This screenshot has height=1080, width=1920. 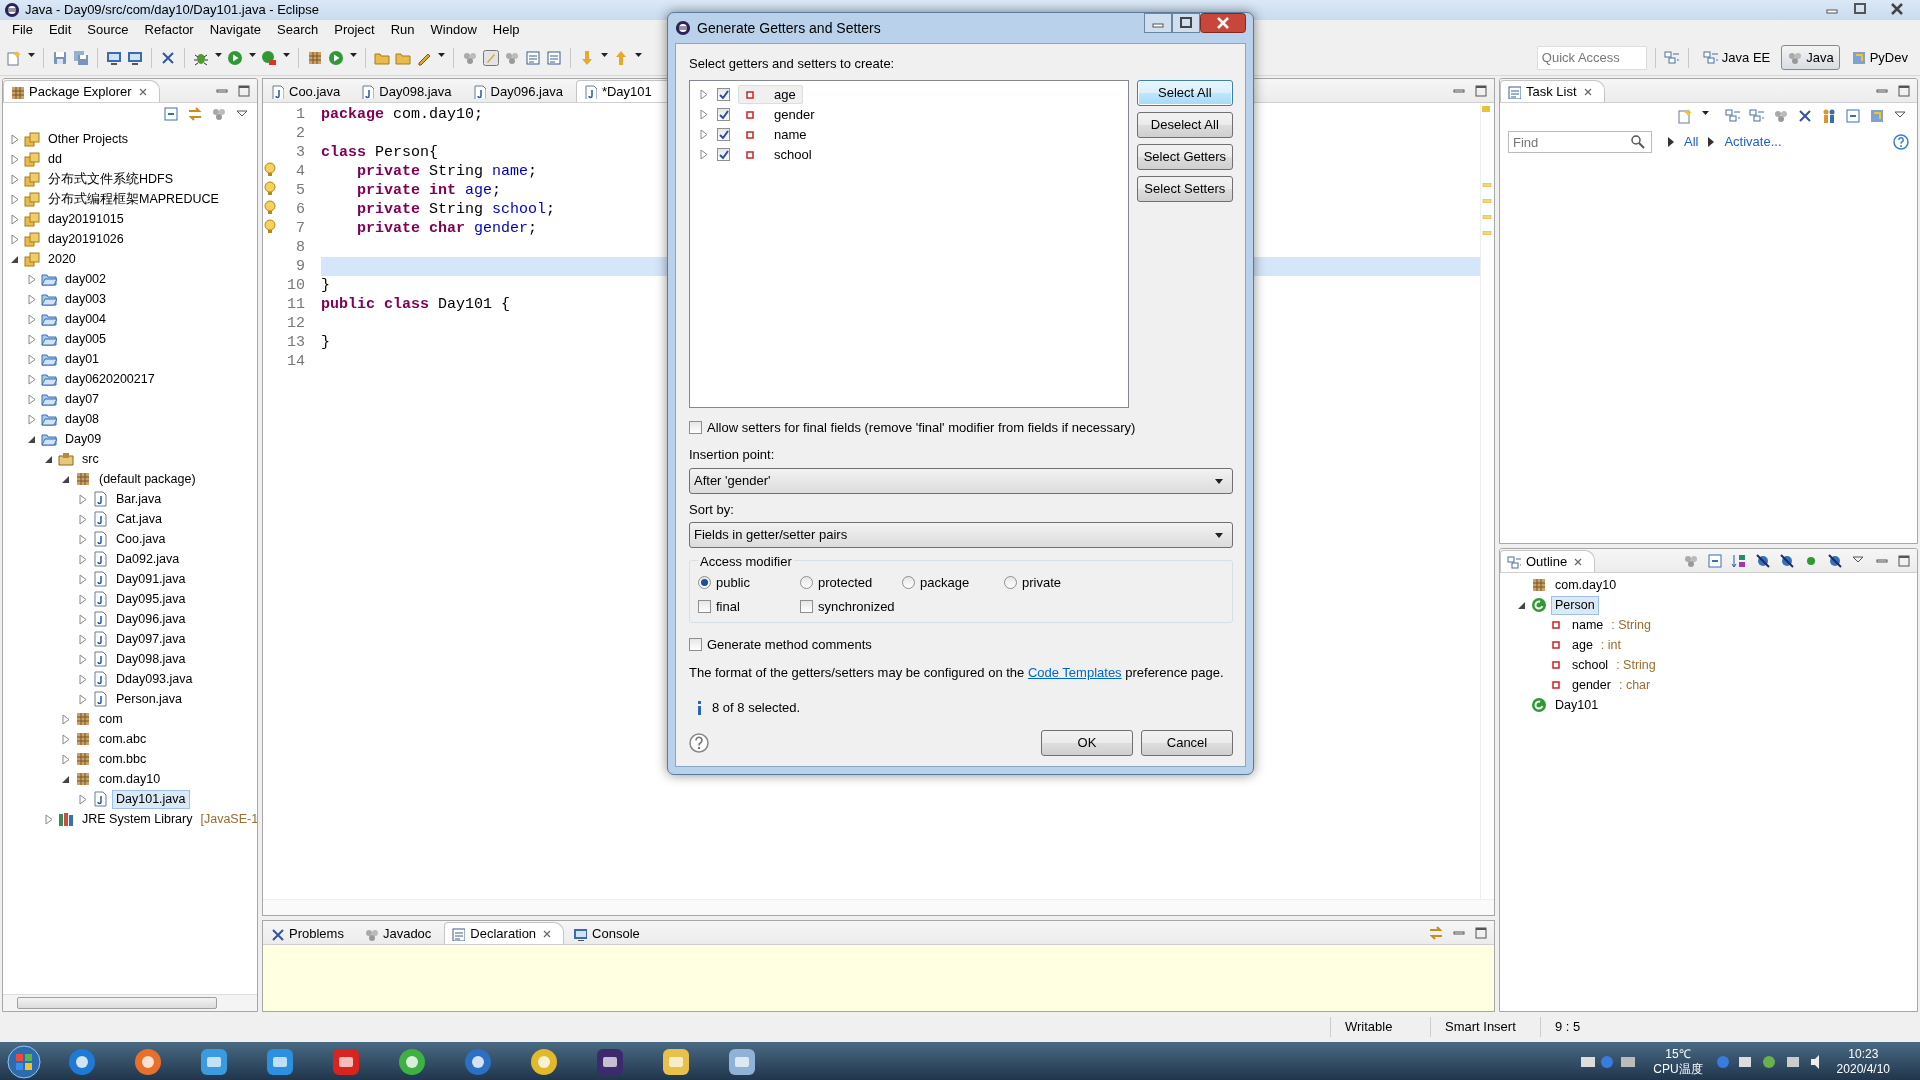 What do you see at coordinates (1184, 124) in the screenshot?
I see `dialog-button: Deselect All` at bounding box center [1184, 124].